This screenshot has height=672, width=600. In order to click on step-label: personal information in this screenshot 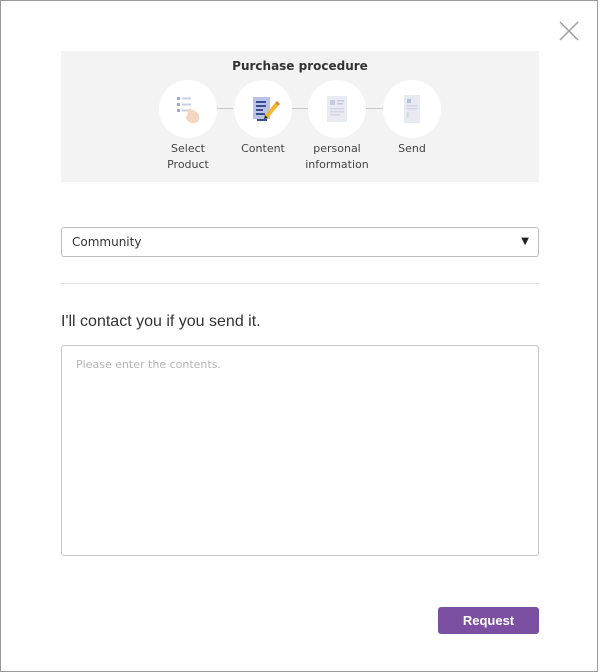, I will do `click(337, 156)`.